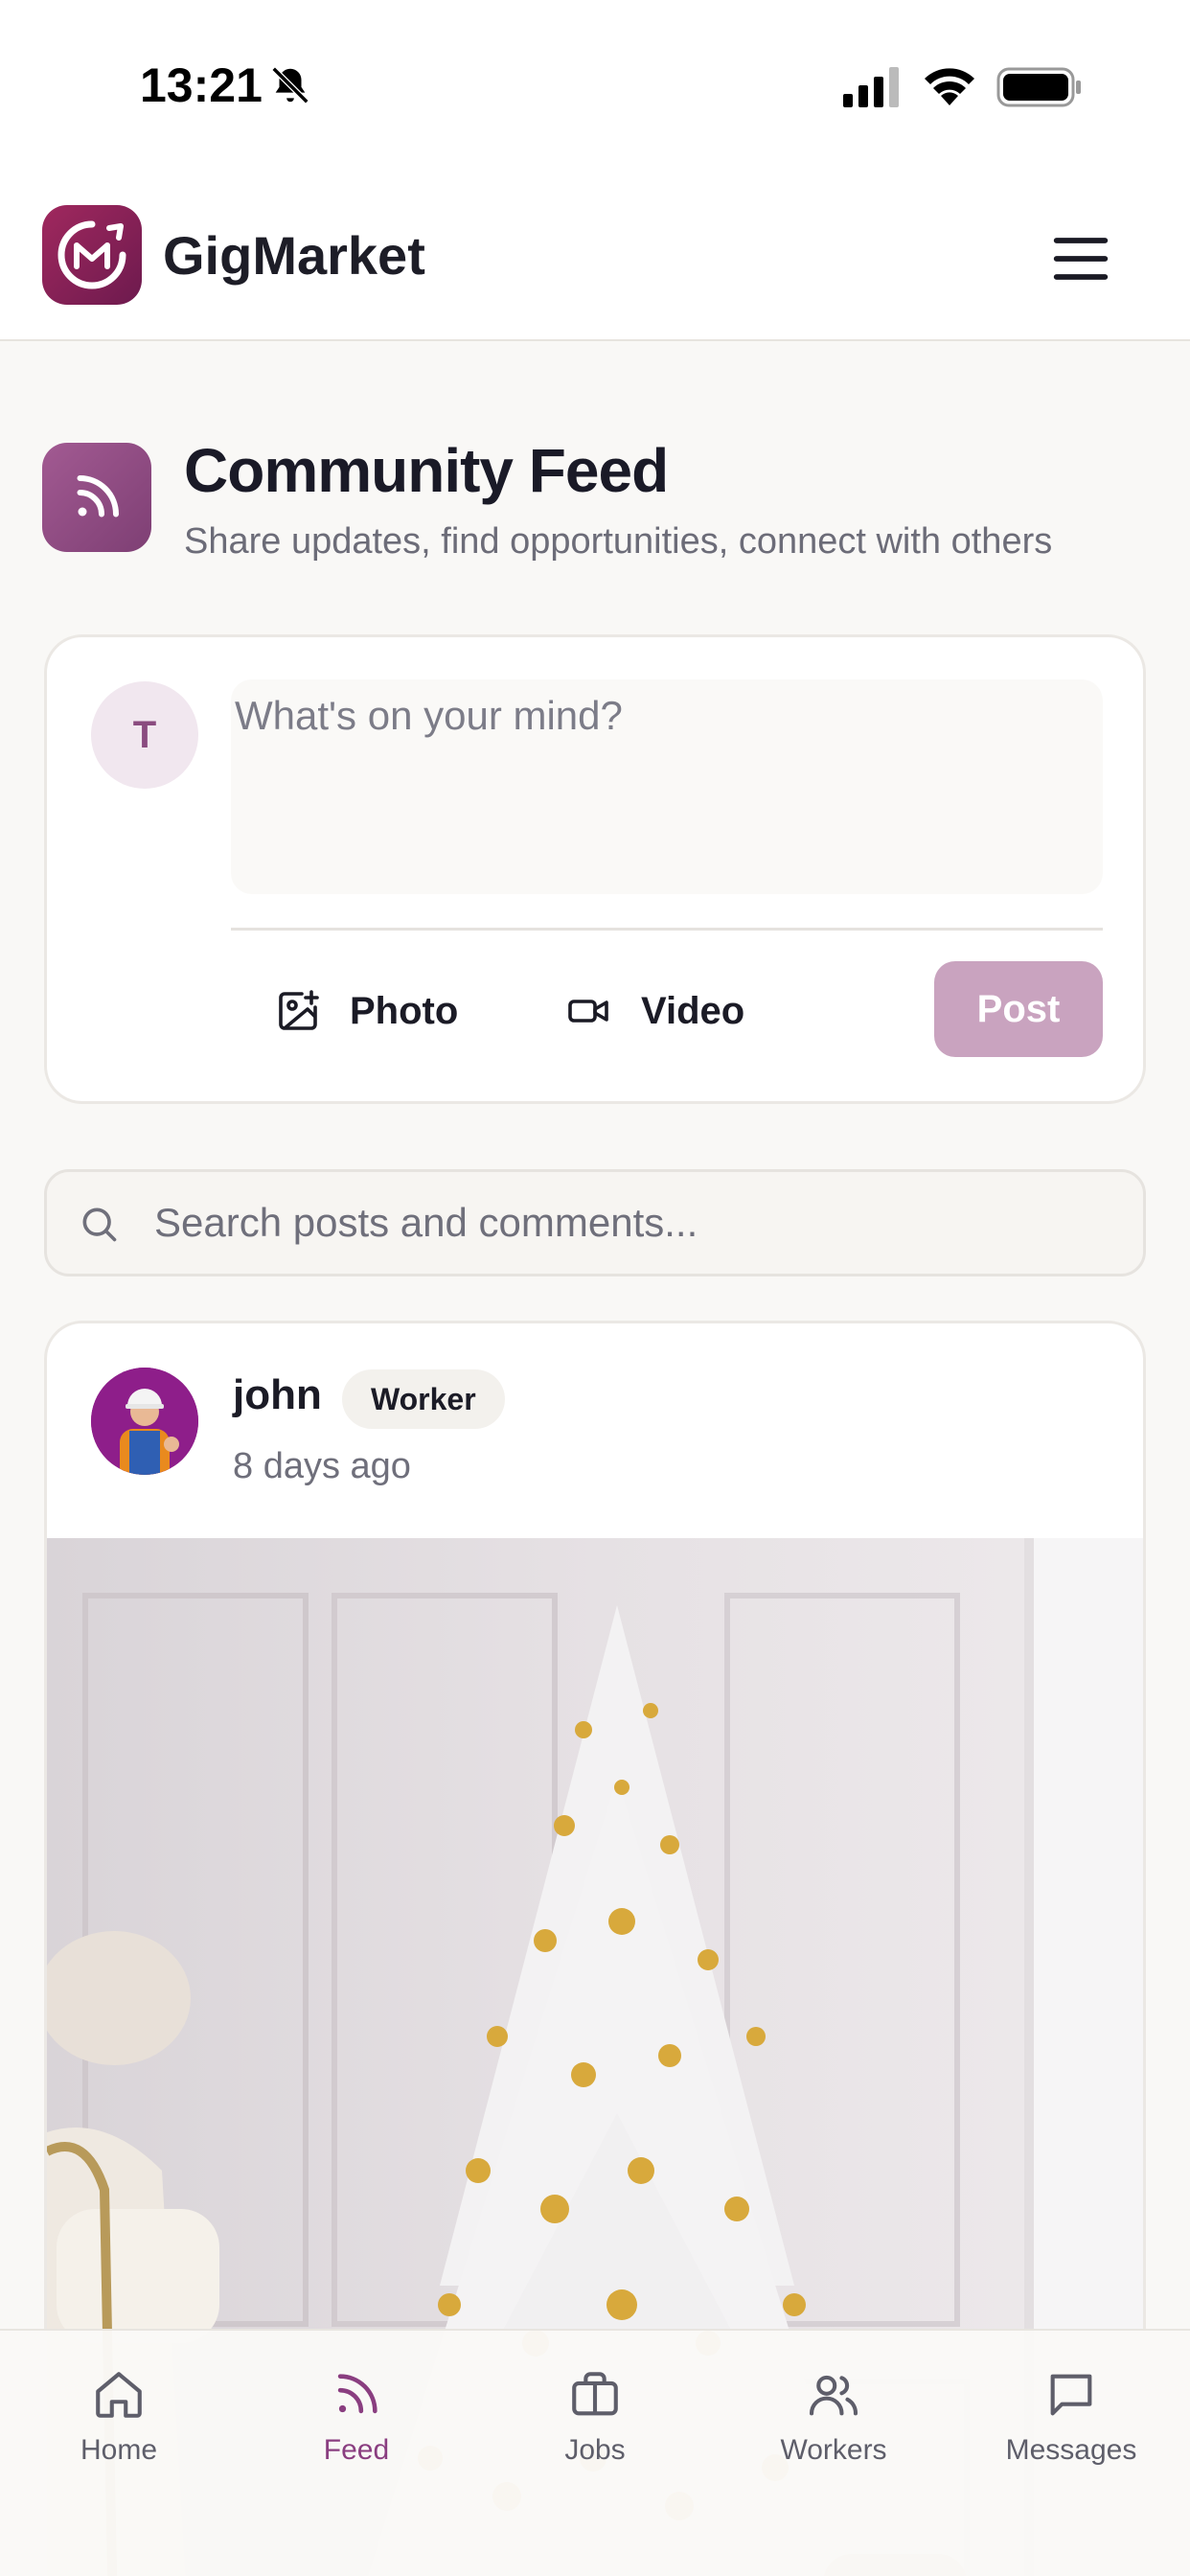 The image size is (1190, 2576). I want to click on logo-mark-icon, so click(91, 254).